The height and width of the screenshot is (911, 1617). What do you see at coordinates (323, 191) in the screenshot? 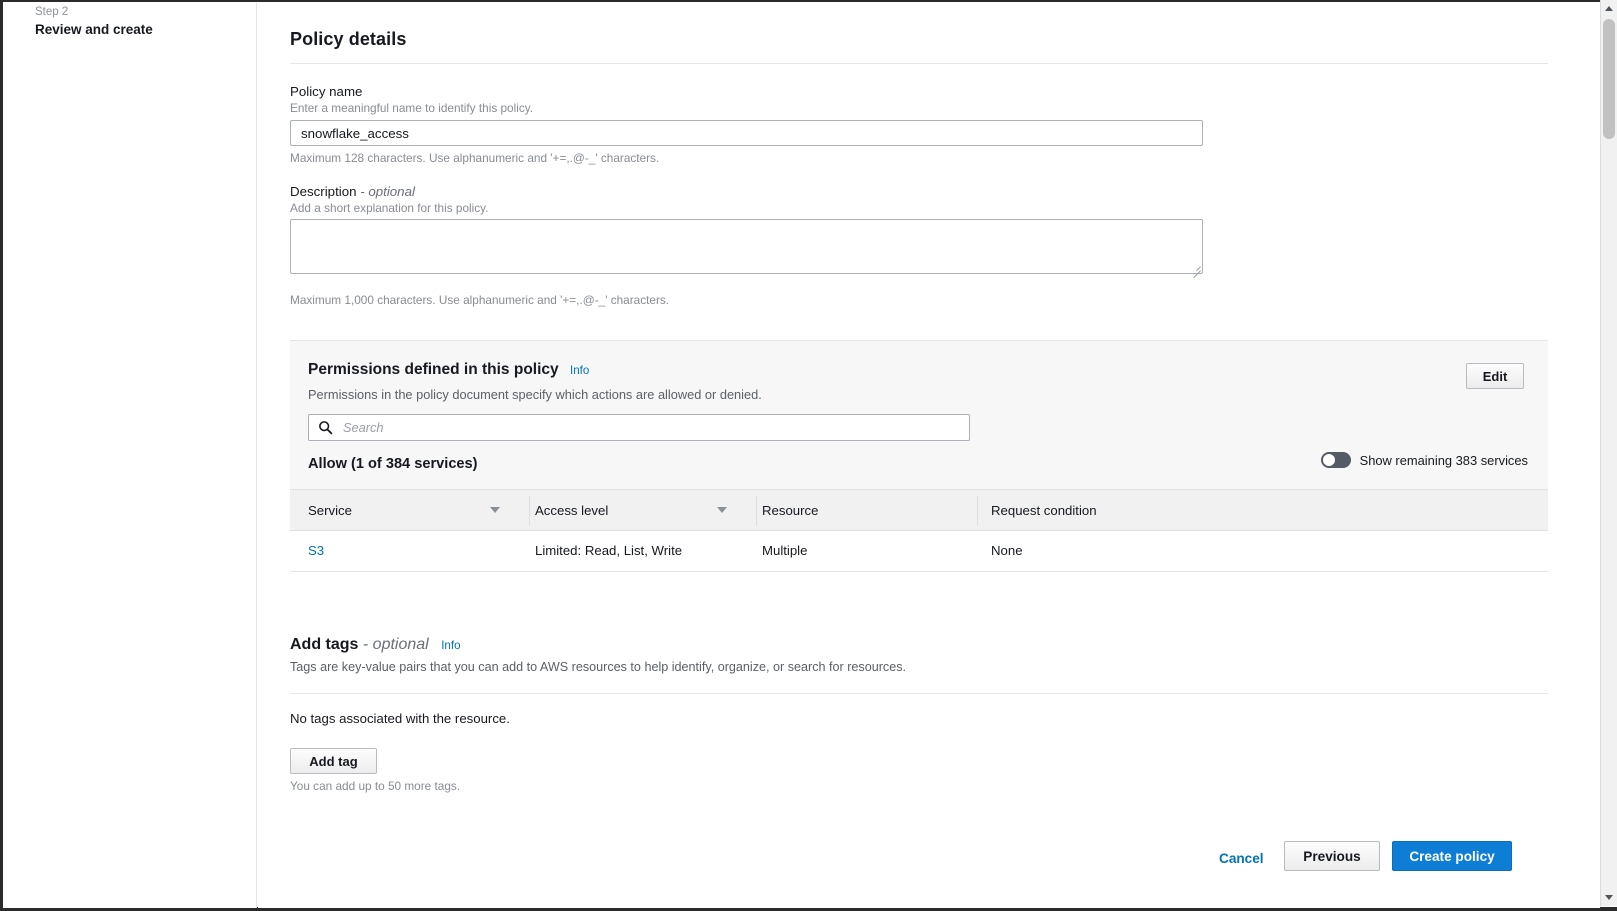
I see `description-label-text: Description` at bounding box center [323, 191].